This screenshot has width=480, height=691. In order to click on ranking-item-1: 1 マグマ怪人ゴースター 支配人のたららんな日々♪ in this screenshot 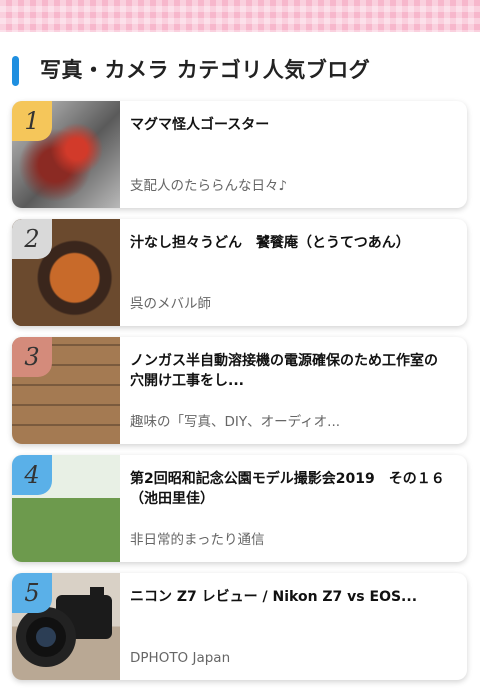, I will do `click(239, 154)`.